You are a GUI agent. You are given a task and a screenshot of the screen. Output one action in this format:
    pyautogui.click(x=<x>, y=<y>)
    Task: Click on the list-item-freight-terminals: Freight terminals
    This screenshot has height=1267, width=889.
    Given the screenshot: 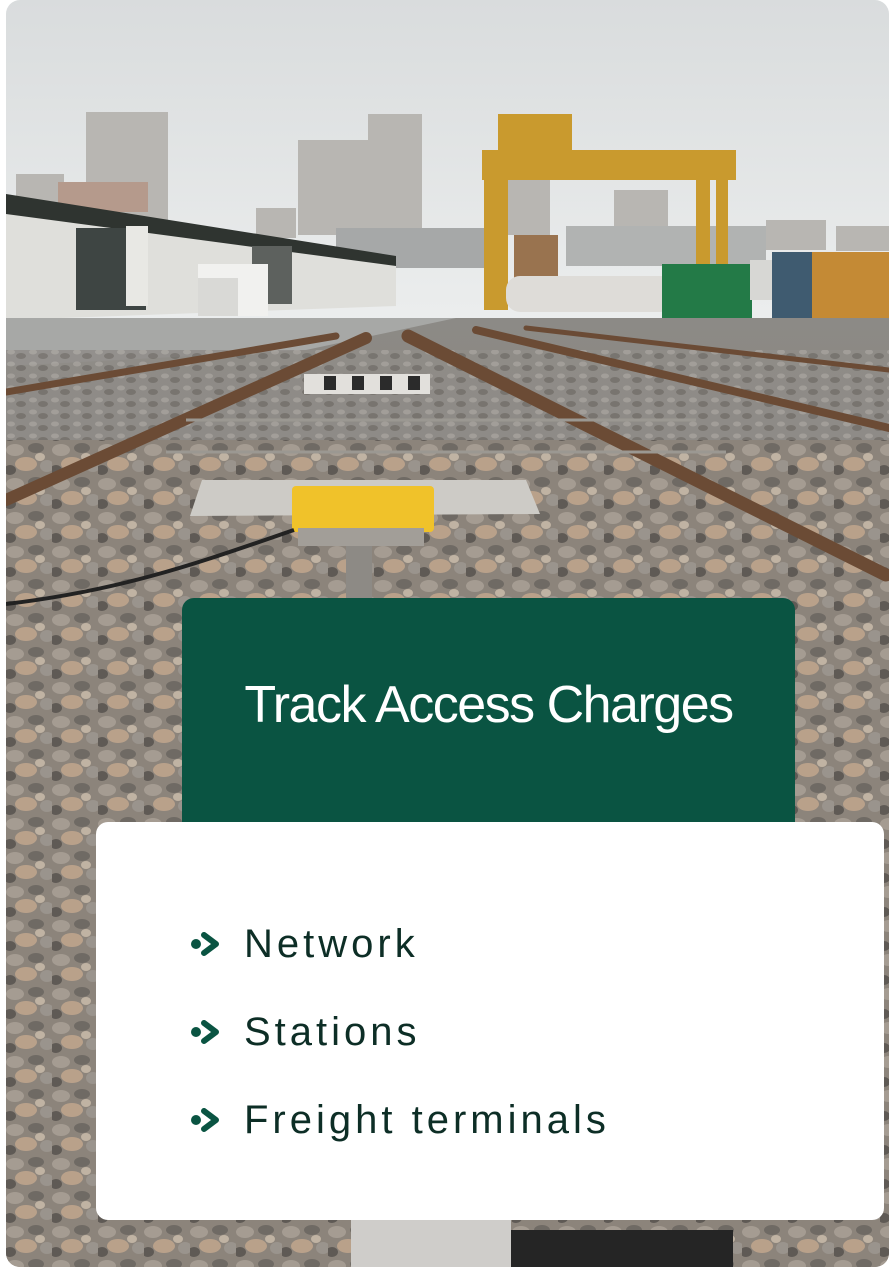 What is the action you would take?
    pyautogui.click(x=400, y=1120)
    